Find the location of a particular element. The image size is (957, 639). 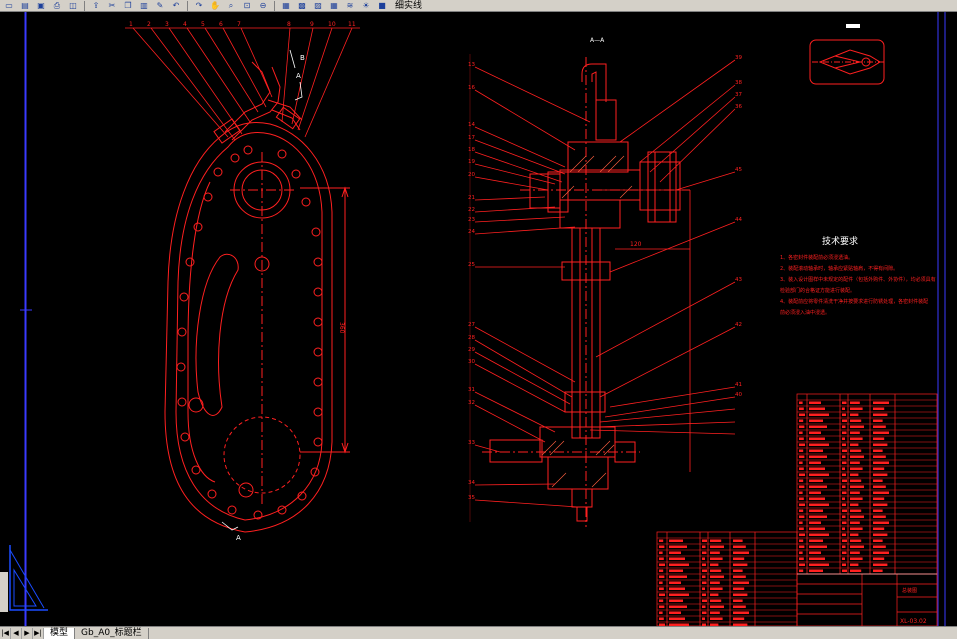

preview-icon: ◫ is located at coordinates (73, 6).